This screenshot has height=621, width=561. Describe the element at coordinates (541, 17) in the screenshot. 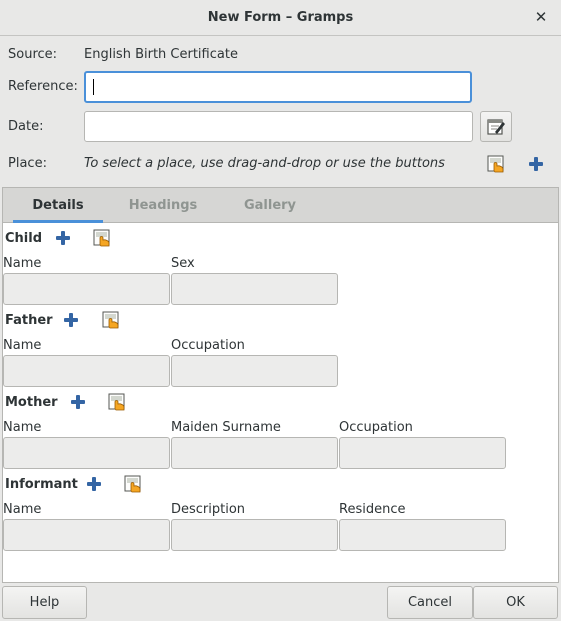

I see `close-icon: ✕` at that location.